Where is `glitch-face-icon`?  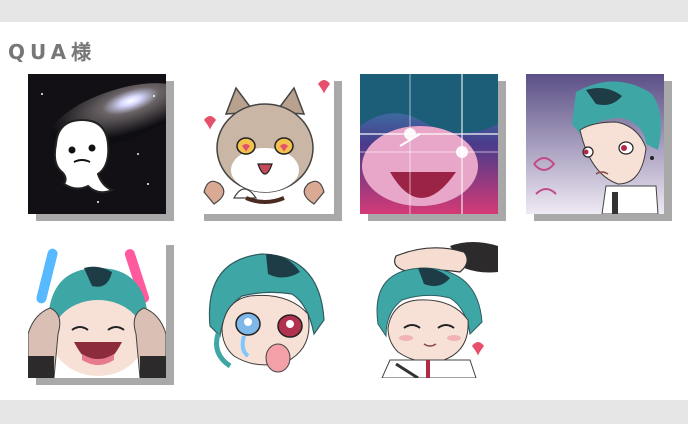 glitch-face-icon is located at coordinates (429, 144).